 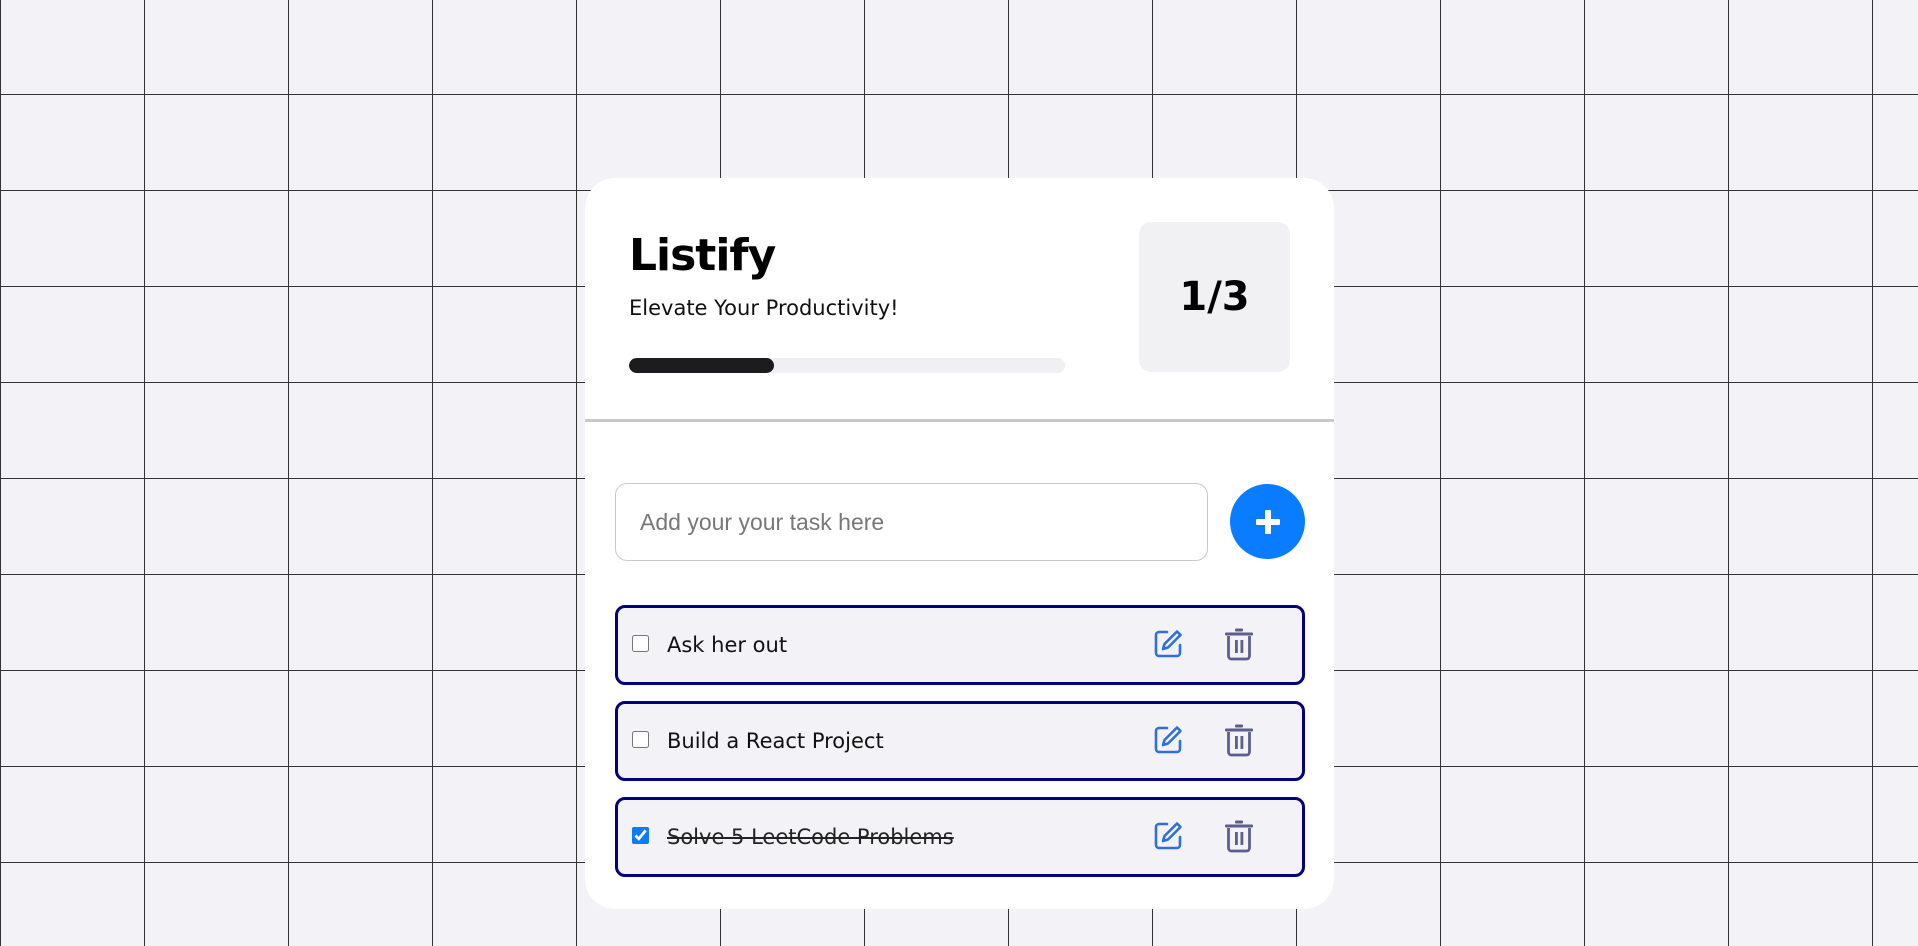 I want to click on task-counter: 1/3, so click(x=1214, y=297).